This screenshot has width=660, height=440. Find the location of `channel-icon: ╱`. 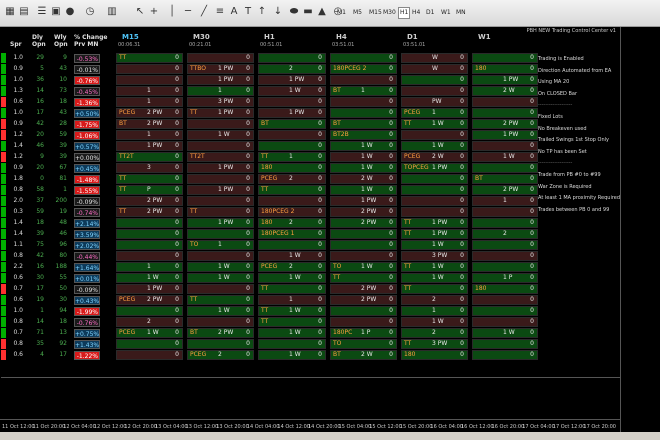

channel-icon: ╱ is located at coordinates (204, 12).